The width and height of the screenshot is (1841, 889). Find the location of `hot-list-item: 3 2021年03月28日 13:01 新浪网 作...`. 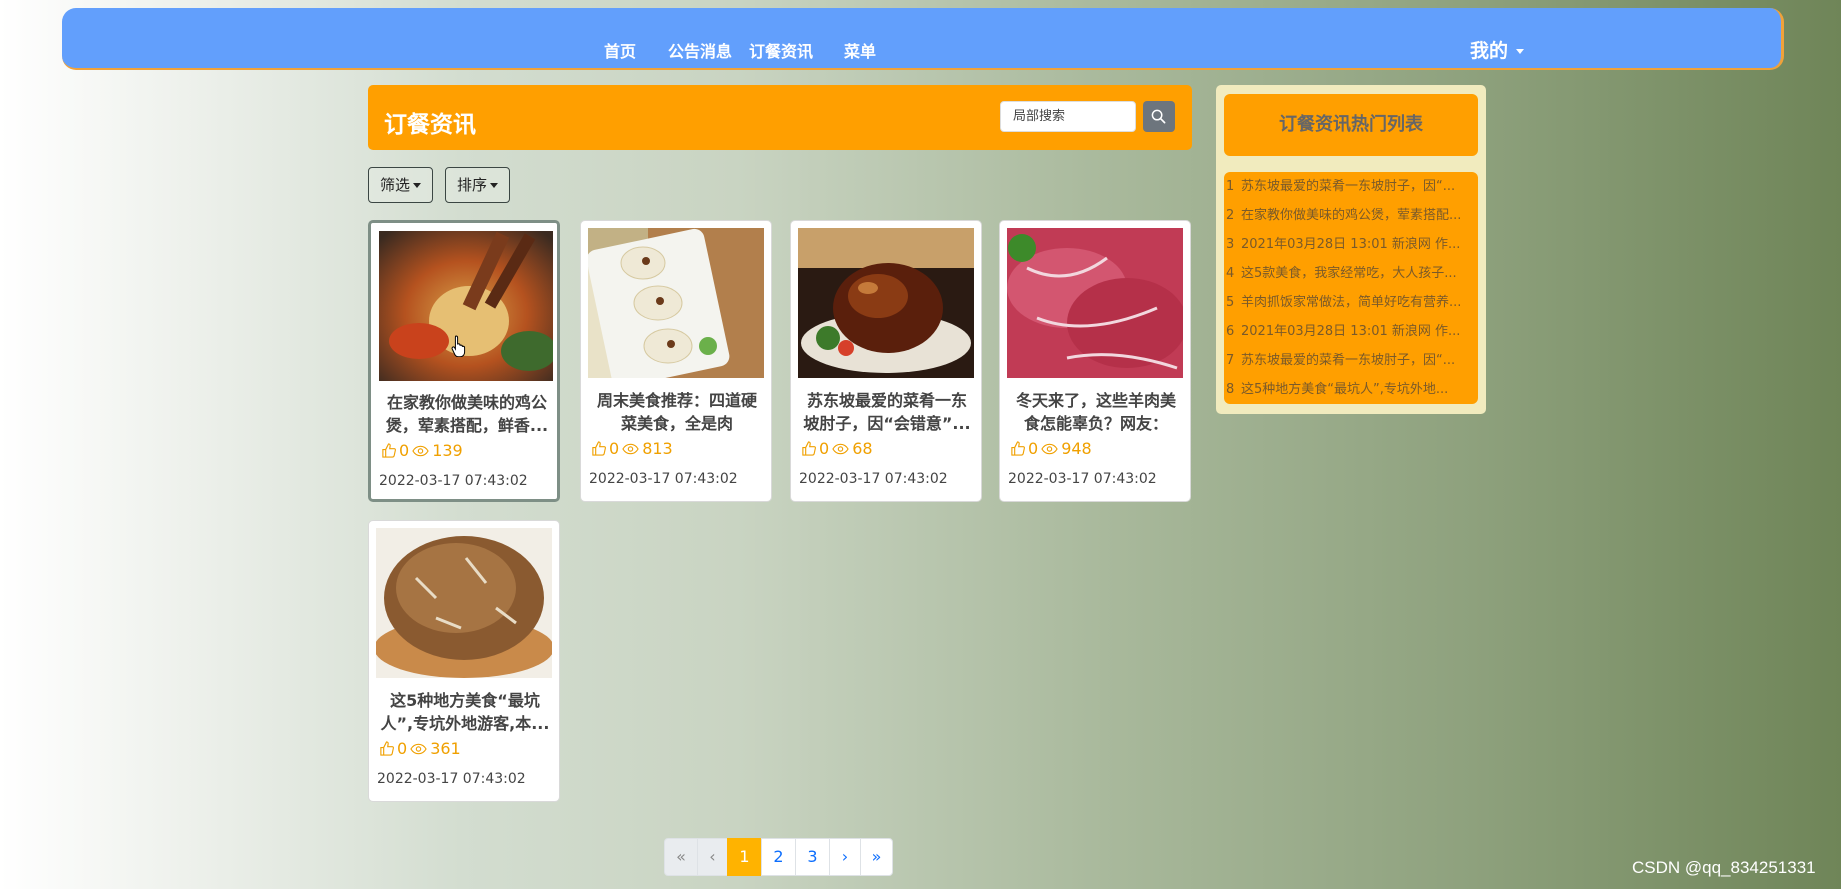

hot-list-item: 3 2021年03月28日 13:01 新浪网 作... is located at coordinates (1351, 244).